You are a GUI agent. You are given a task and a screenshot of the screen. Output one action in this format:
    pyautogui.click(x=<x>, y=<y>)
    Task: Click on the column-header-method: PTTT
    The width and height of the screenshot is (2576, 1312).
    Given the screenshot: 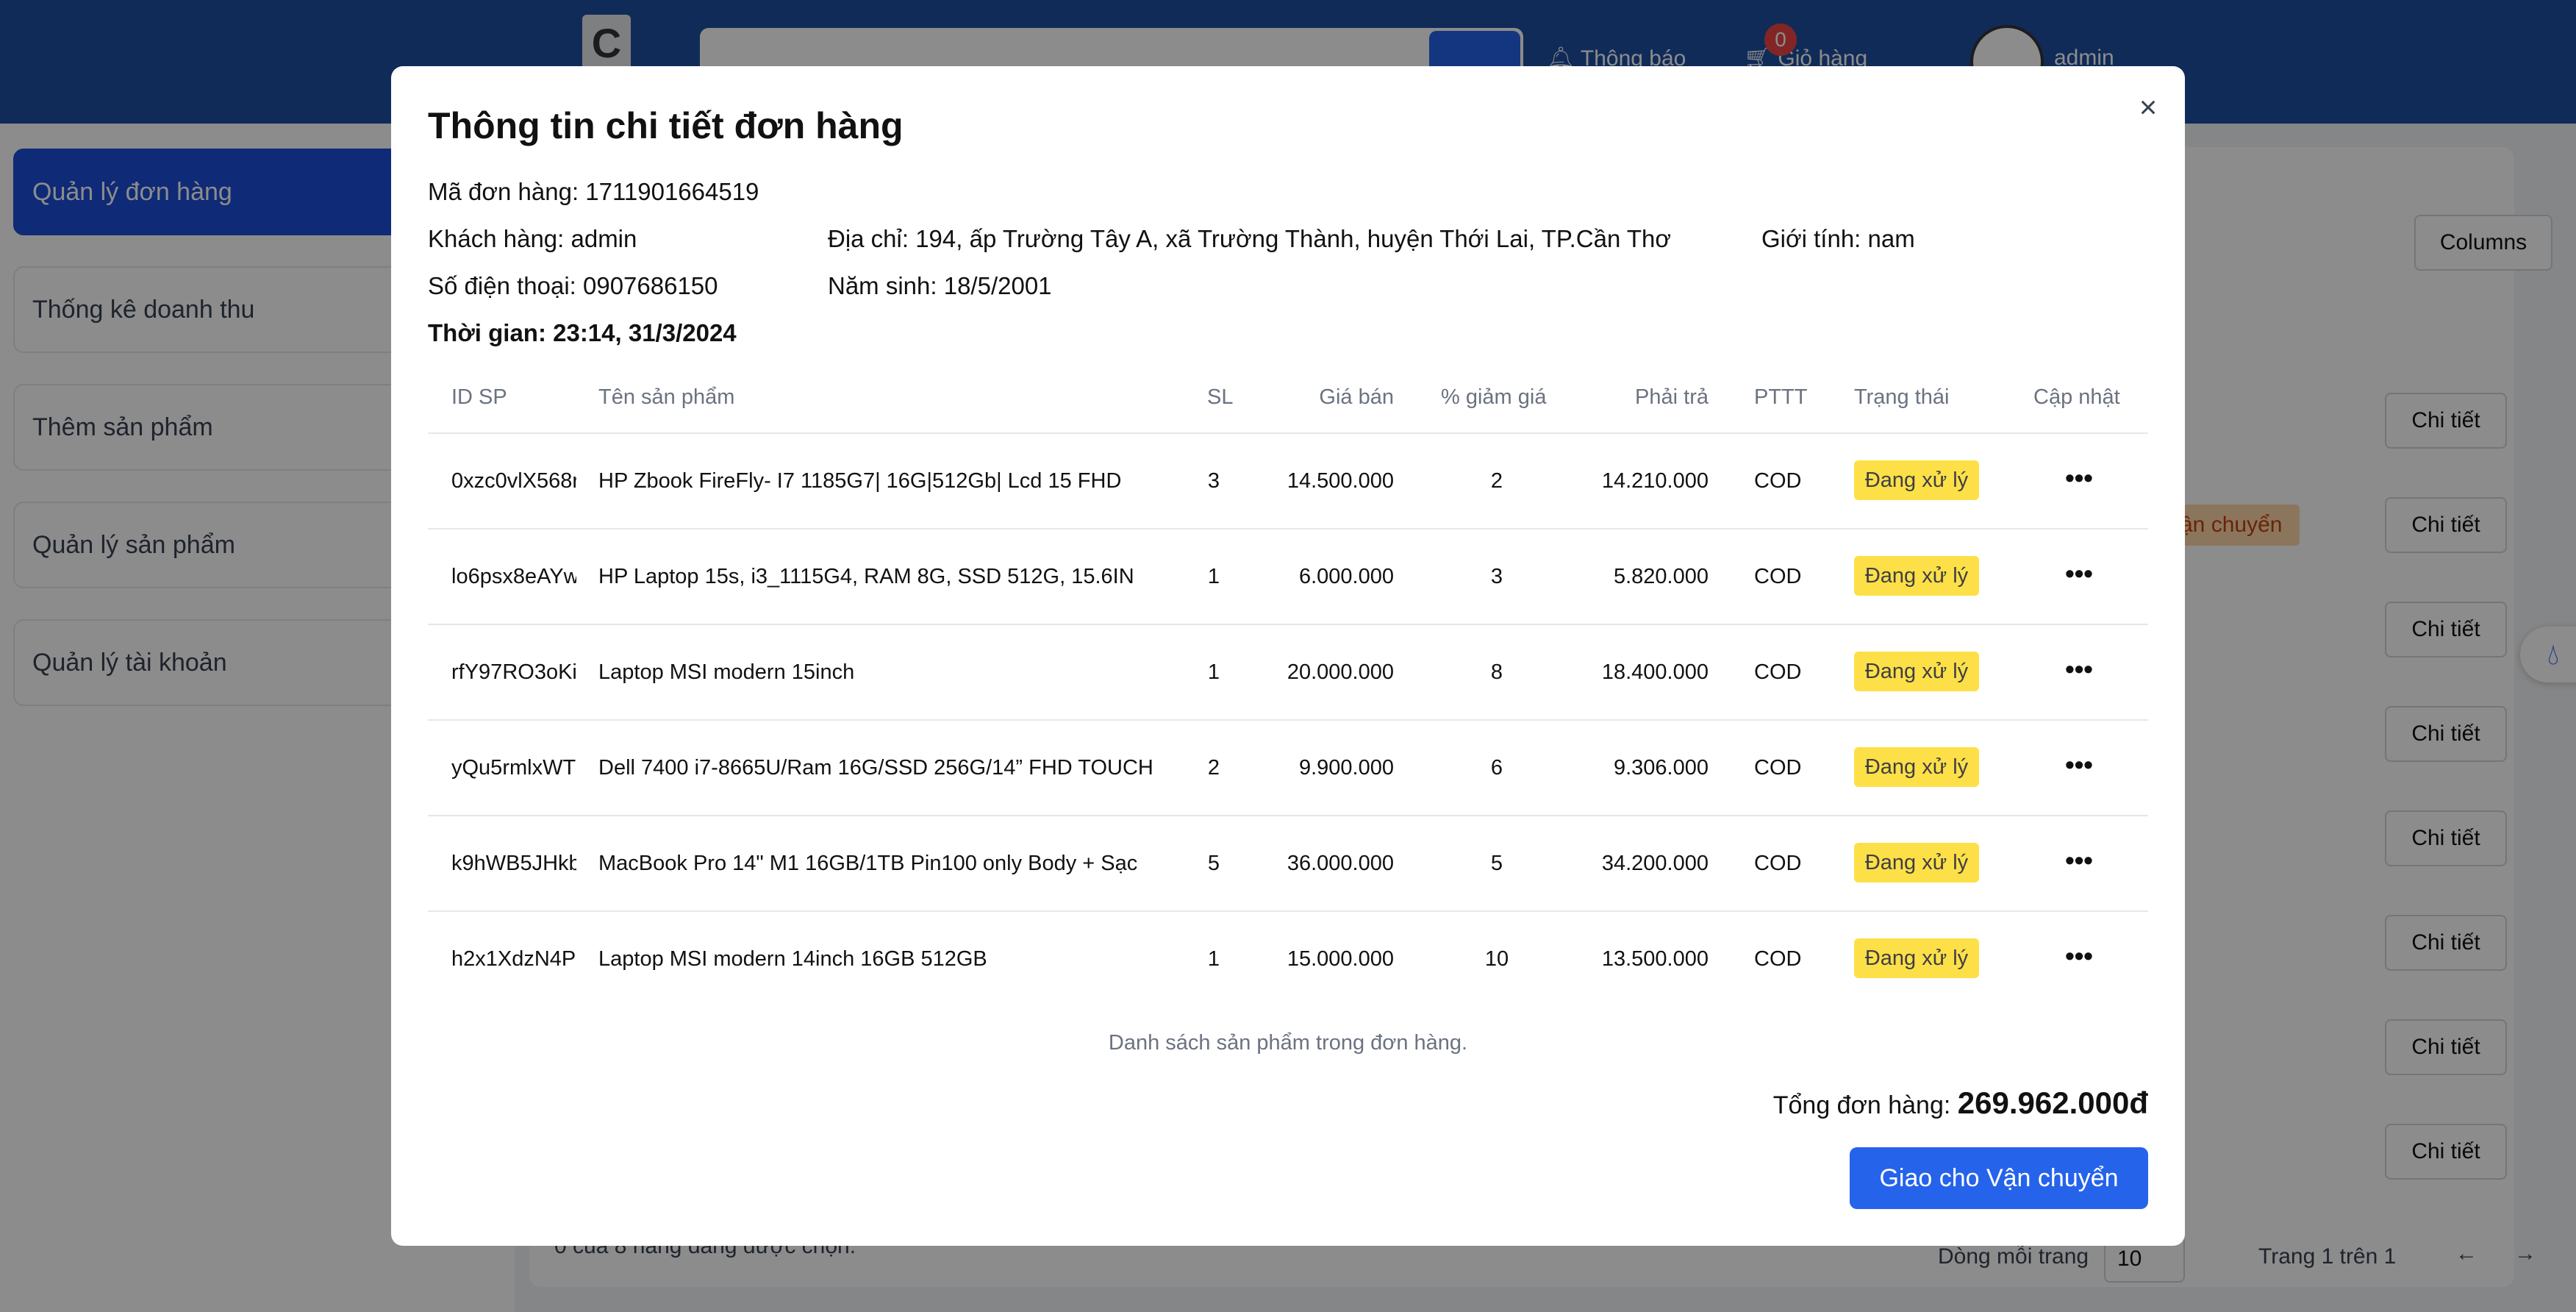 What is the action you would take?
    pyautogui.click(x=1781, y=397)
    